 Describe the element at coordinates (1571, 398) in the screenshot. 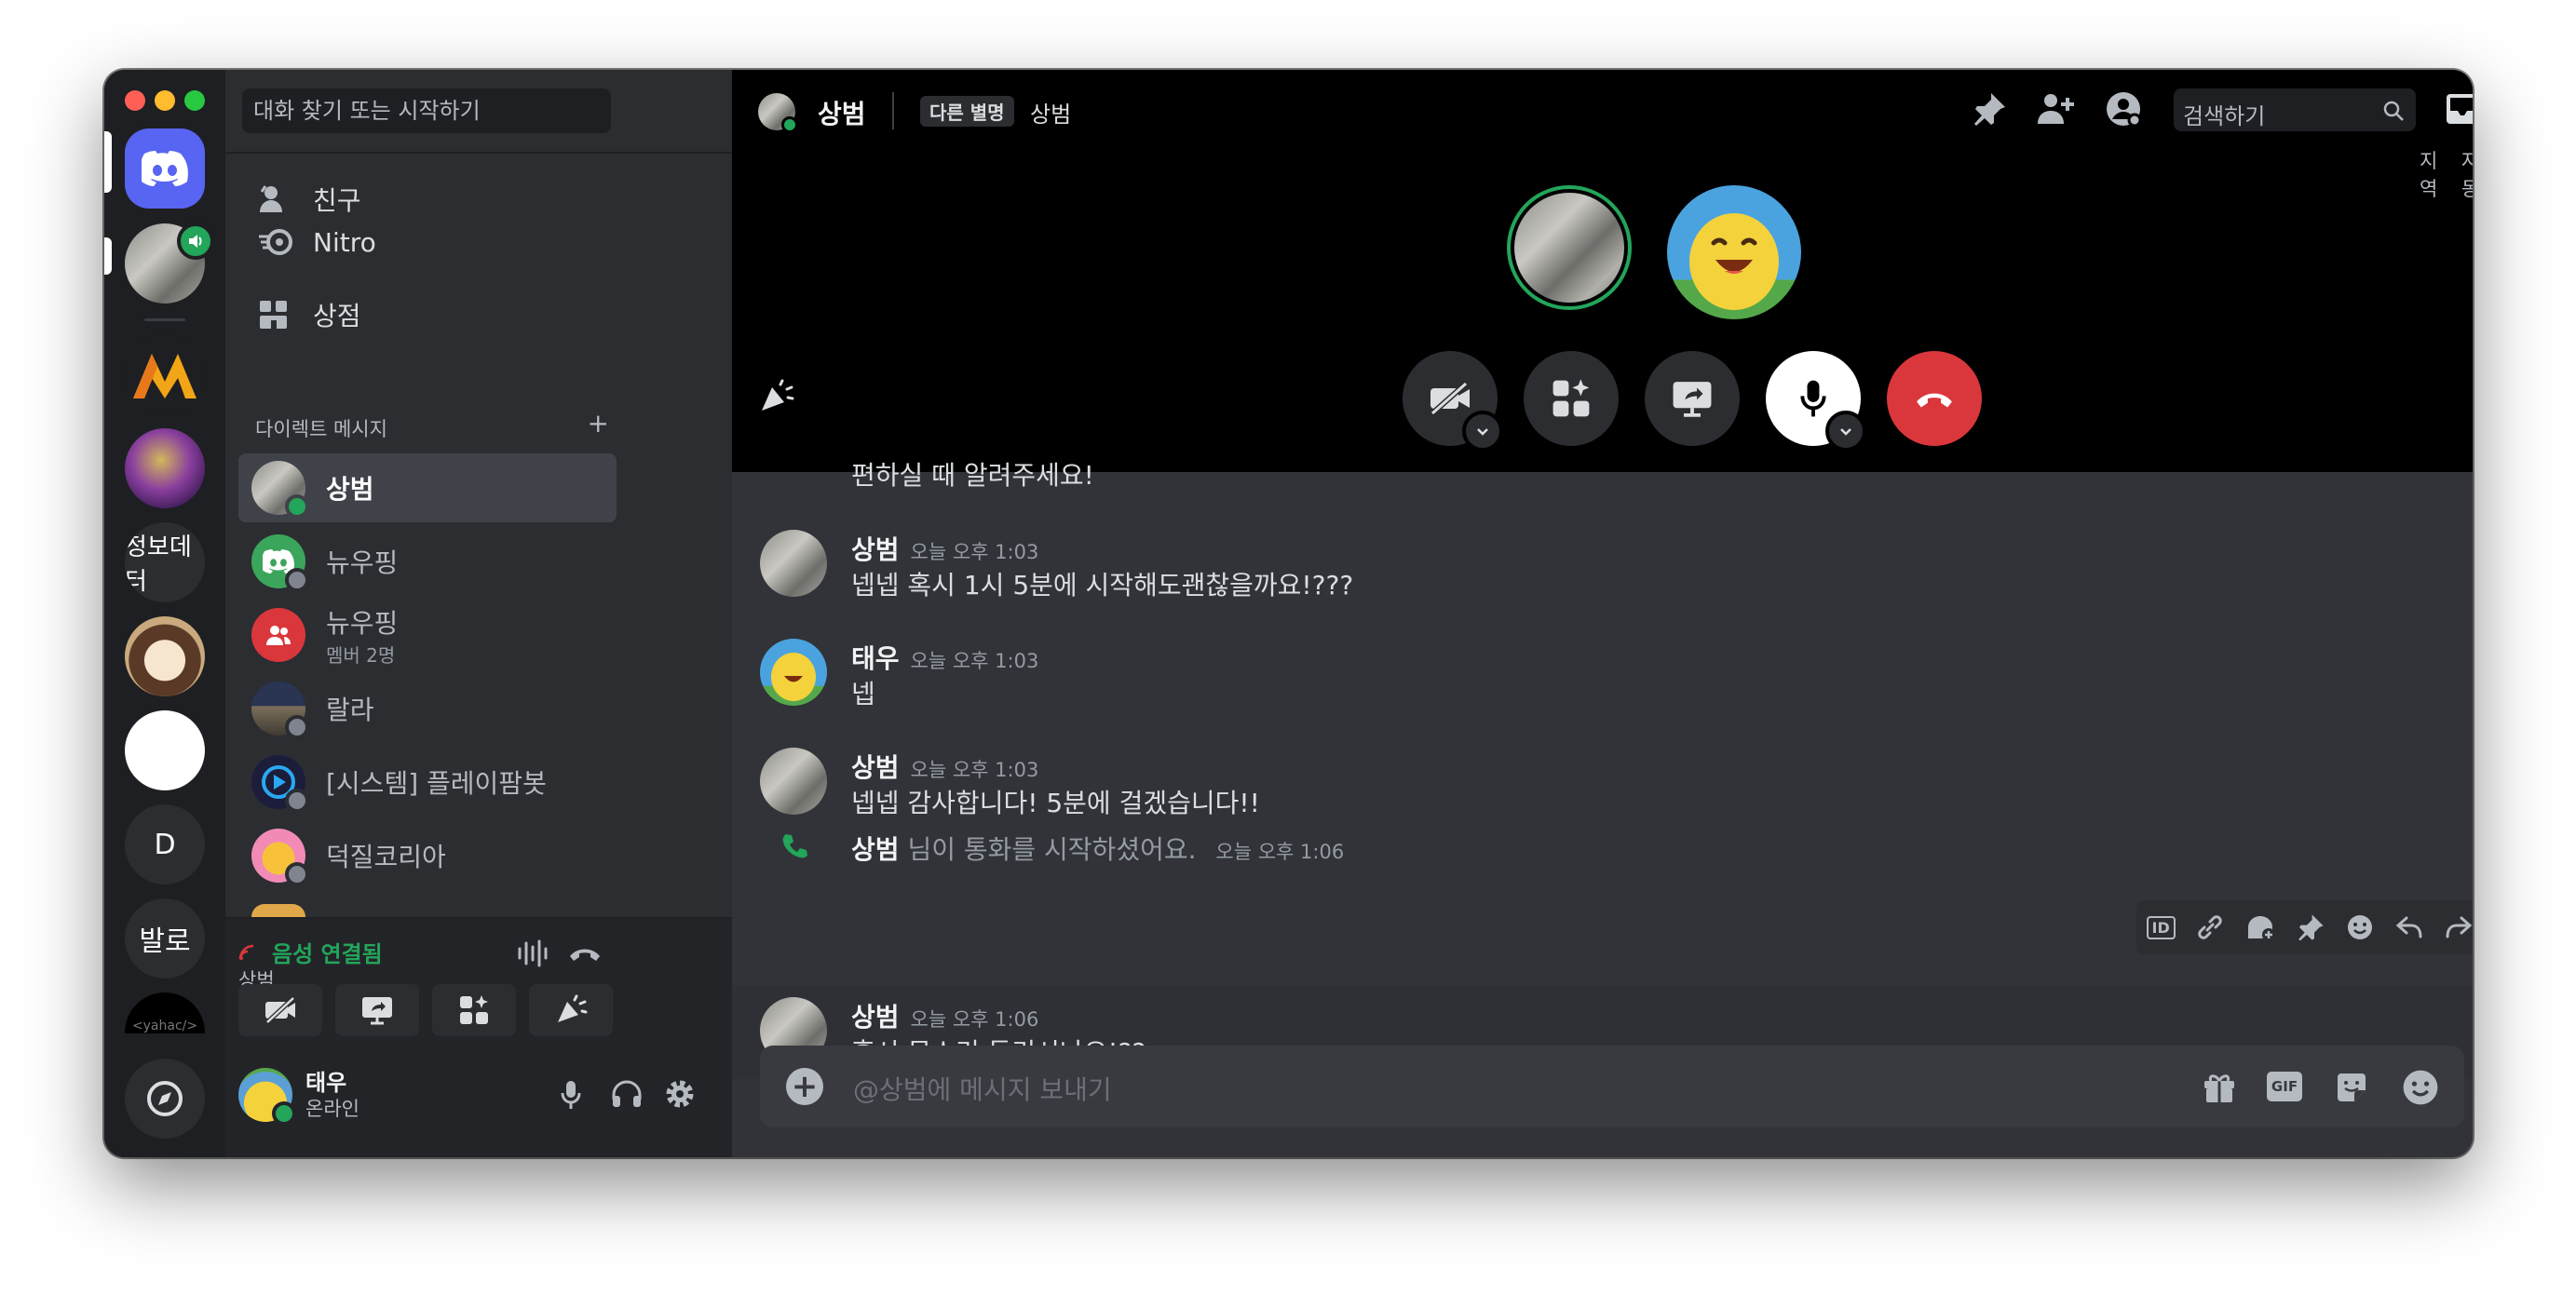

I see `call-activities-button` at that location.